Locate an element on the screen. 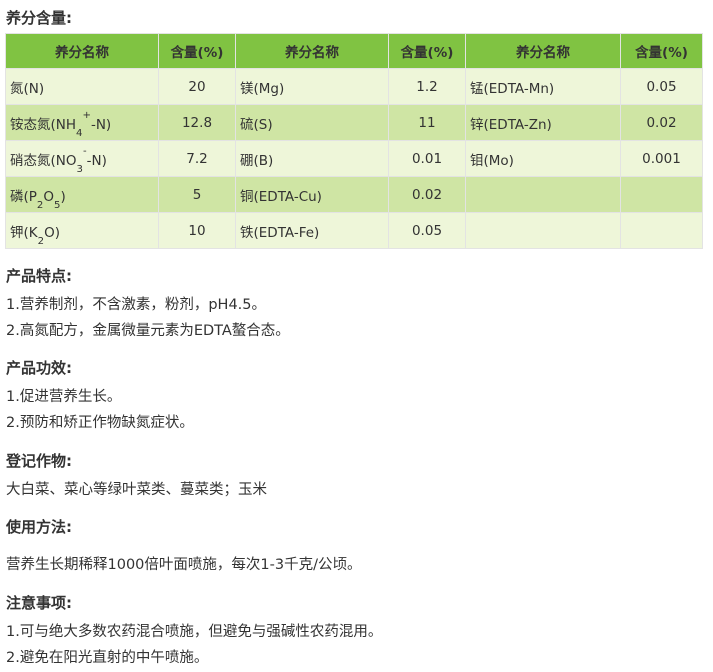  nutrient-name-text: 锰(EDTA-Mn) is located at coordinates (512, 88).